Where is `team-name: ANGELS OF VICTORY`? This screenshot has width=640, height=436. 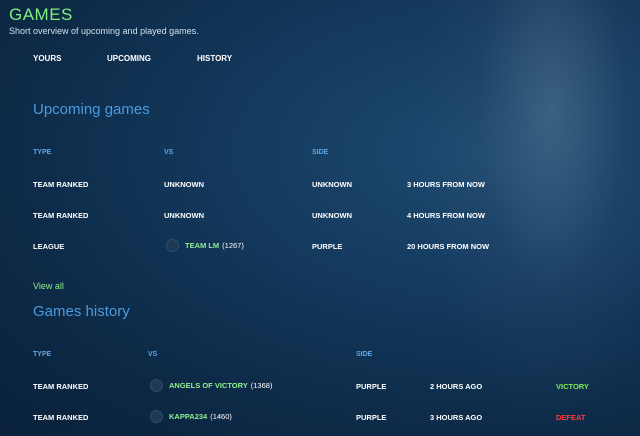 team-name: ANGELS OF VICTORY is located at coordinates (208, 385).